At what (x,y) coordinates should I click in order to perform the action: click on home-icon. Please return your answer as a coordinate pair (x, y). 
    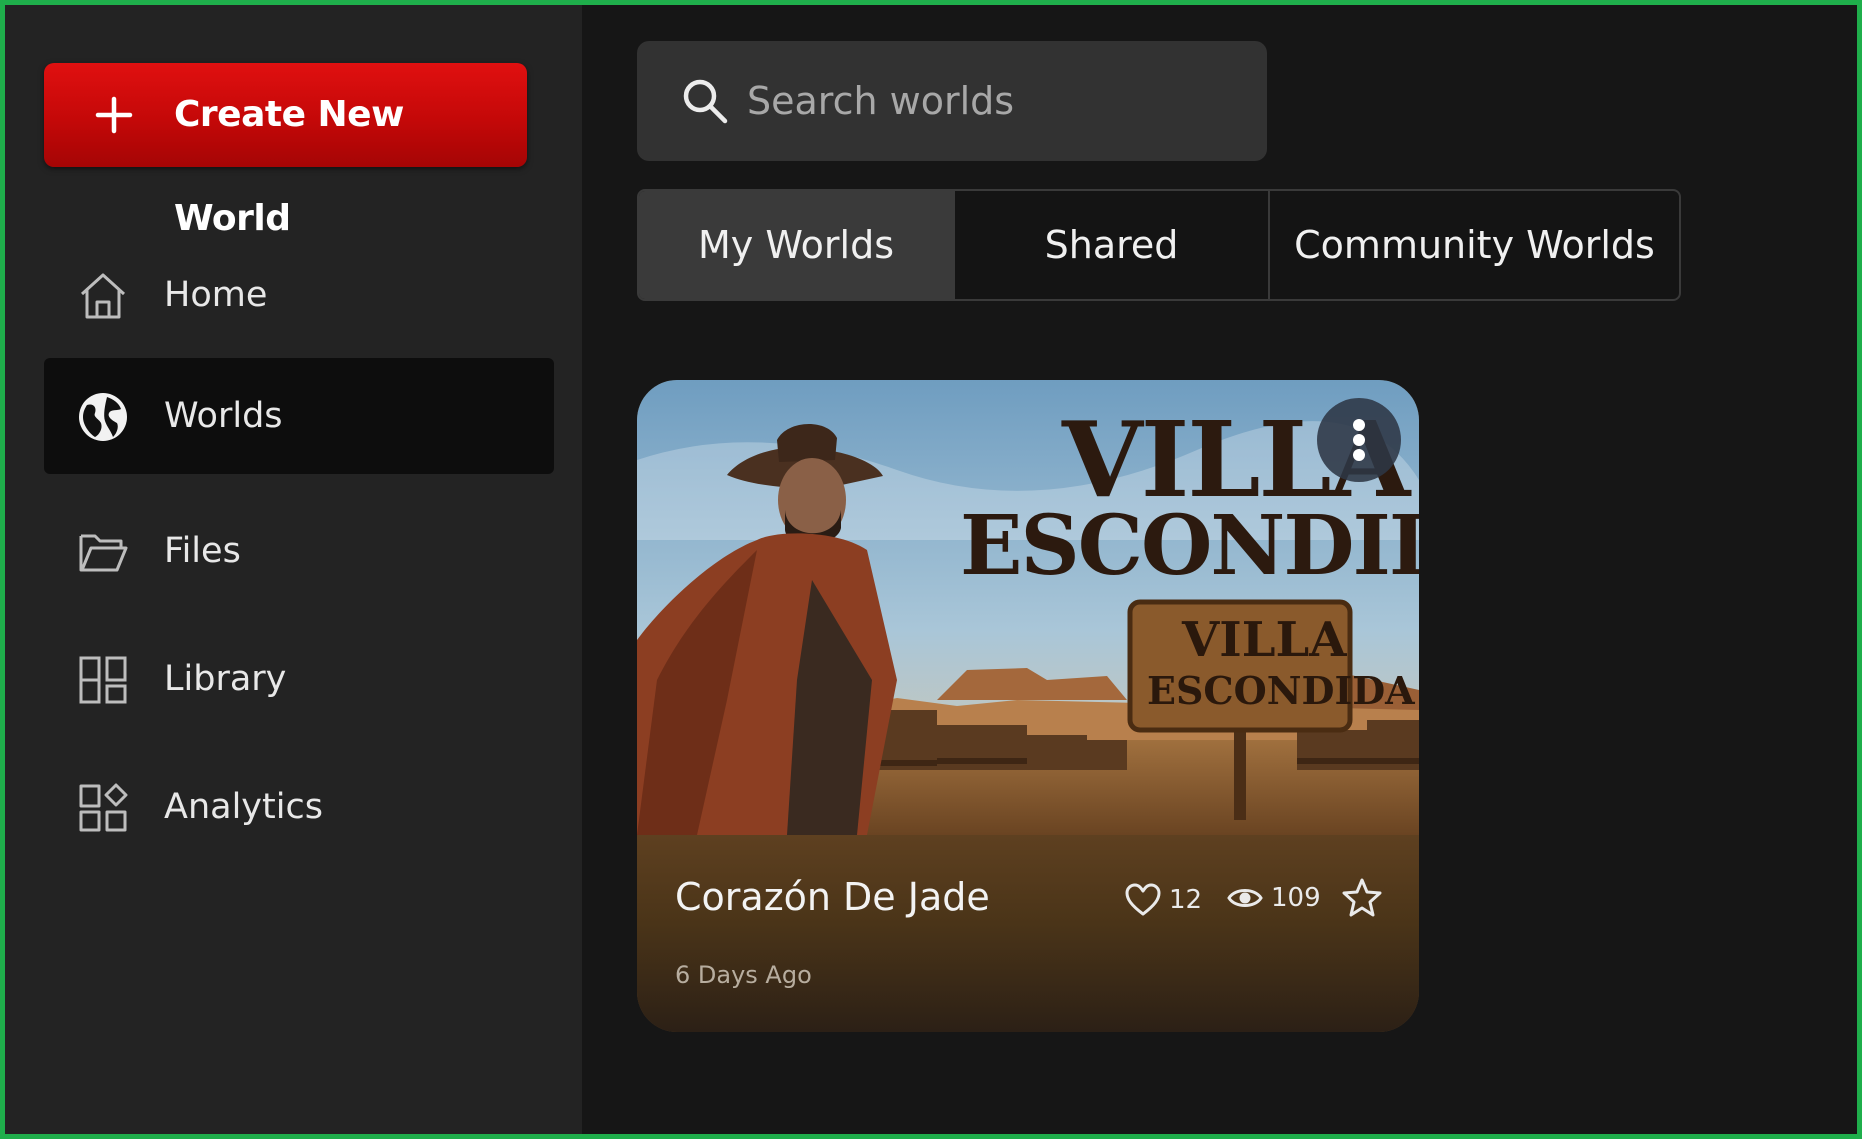
    Looking at the image, I should click on (103, 296).